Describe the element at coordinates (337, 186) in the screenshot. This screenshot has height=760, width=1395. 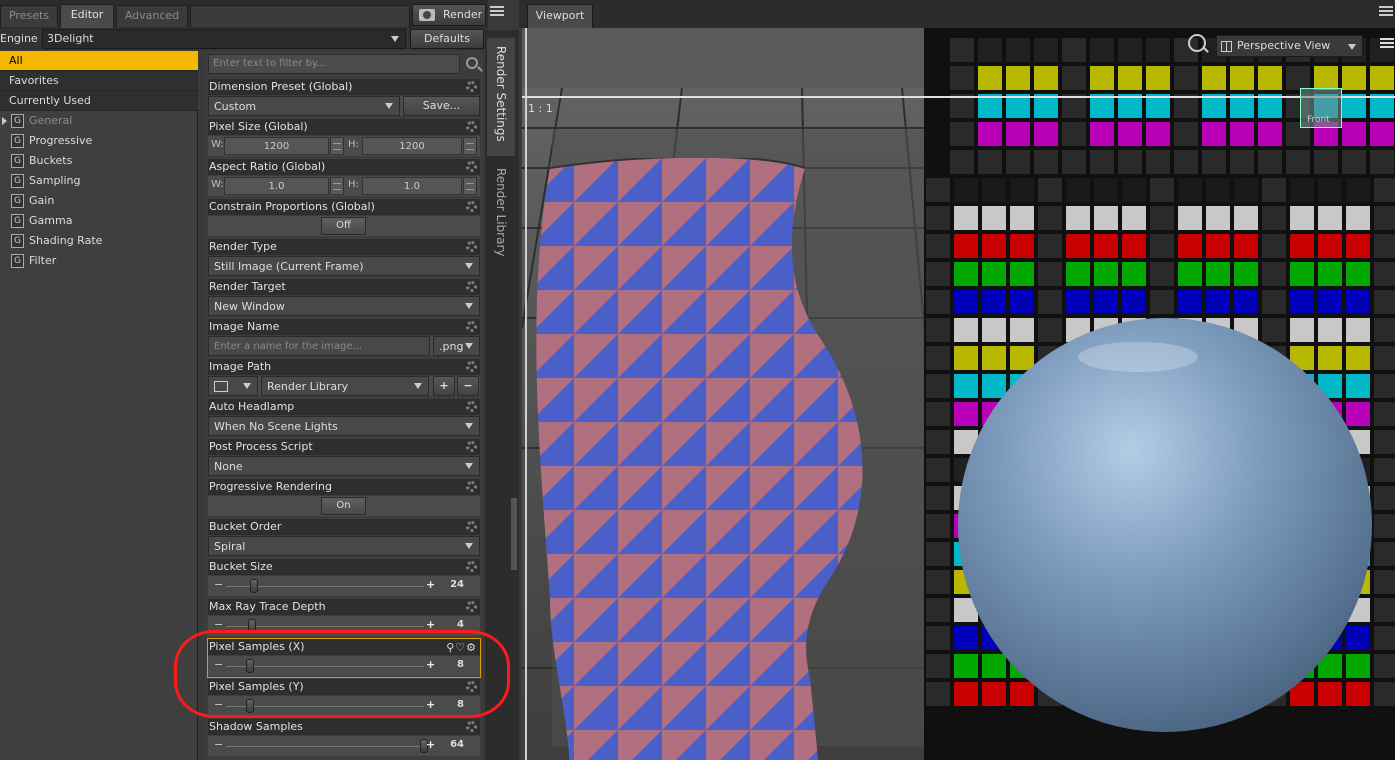
I see `aspect-width-spinner` at that location.